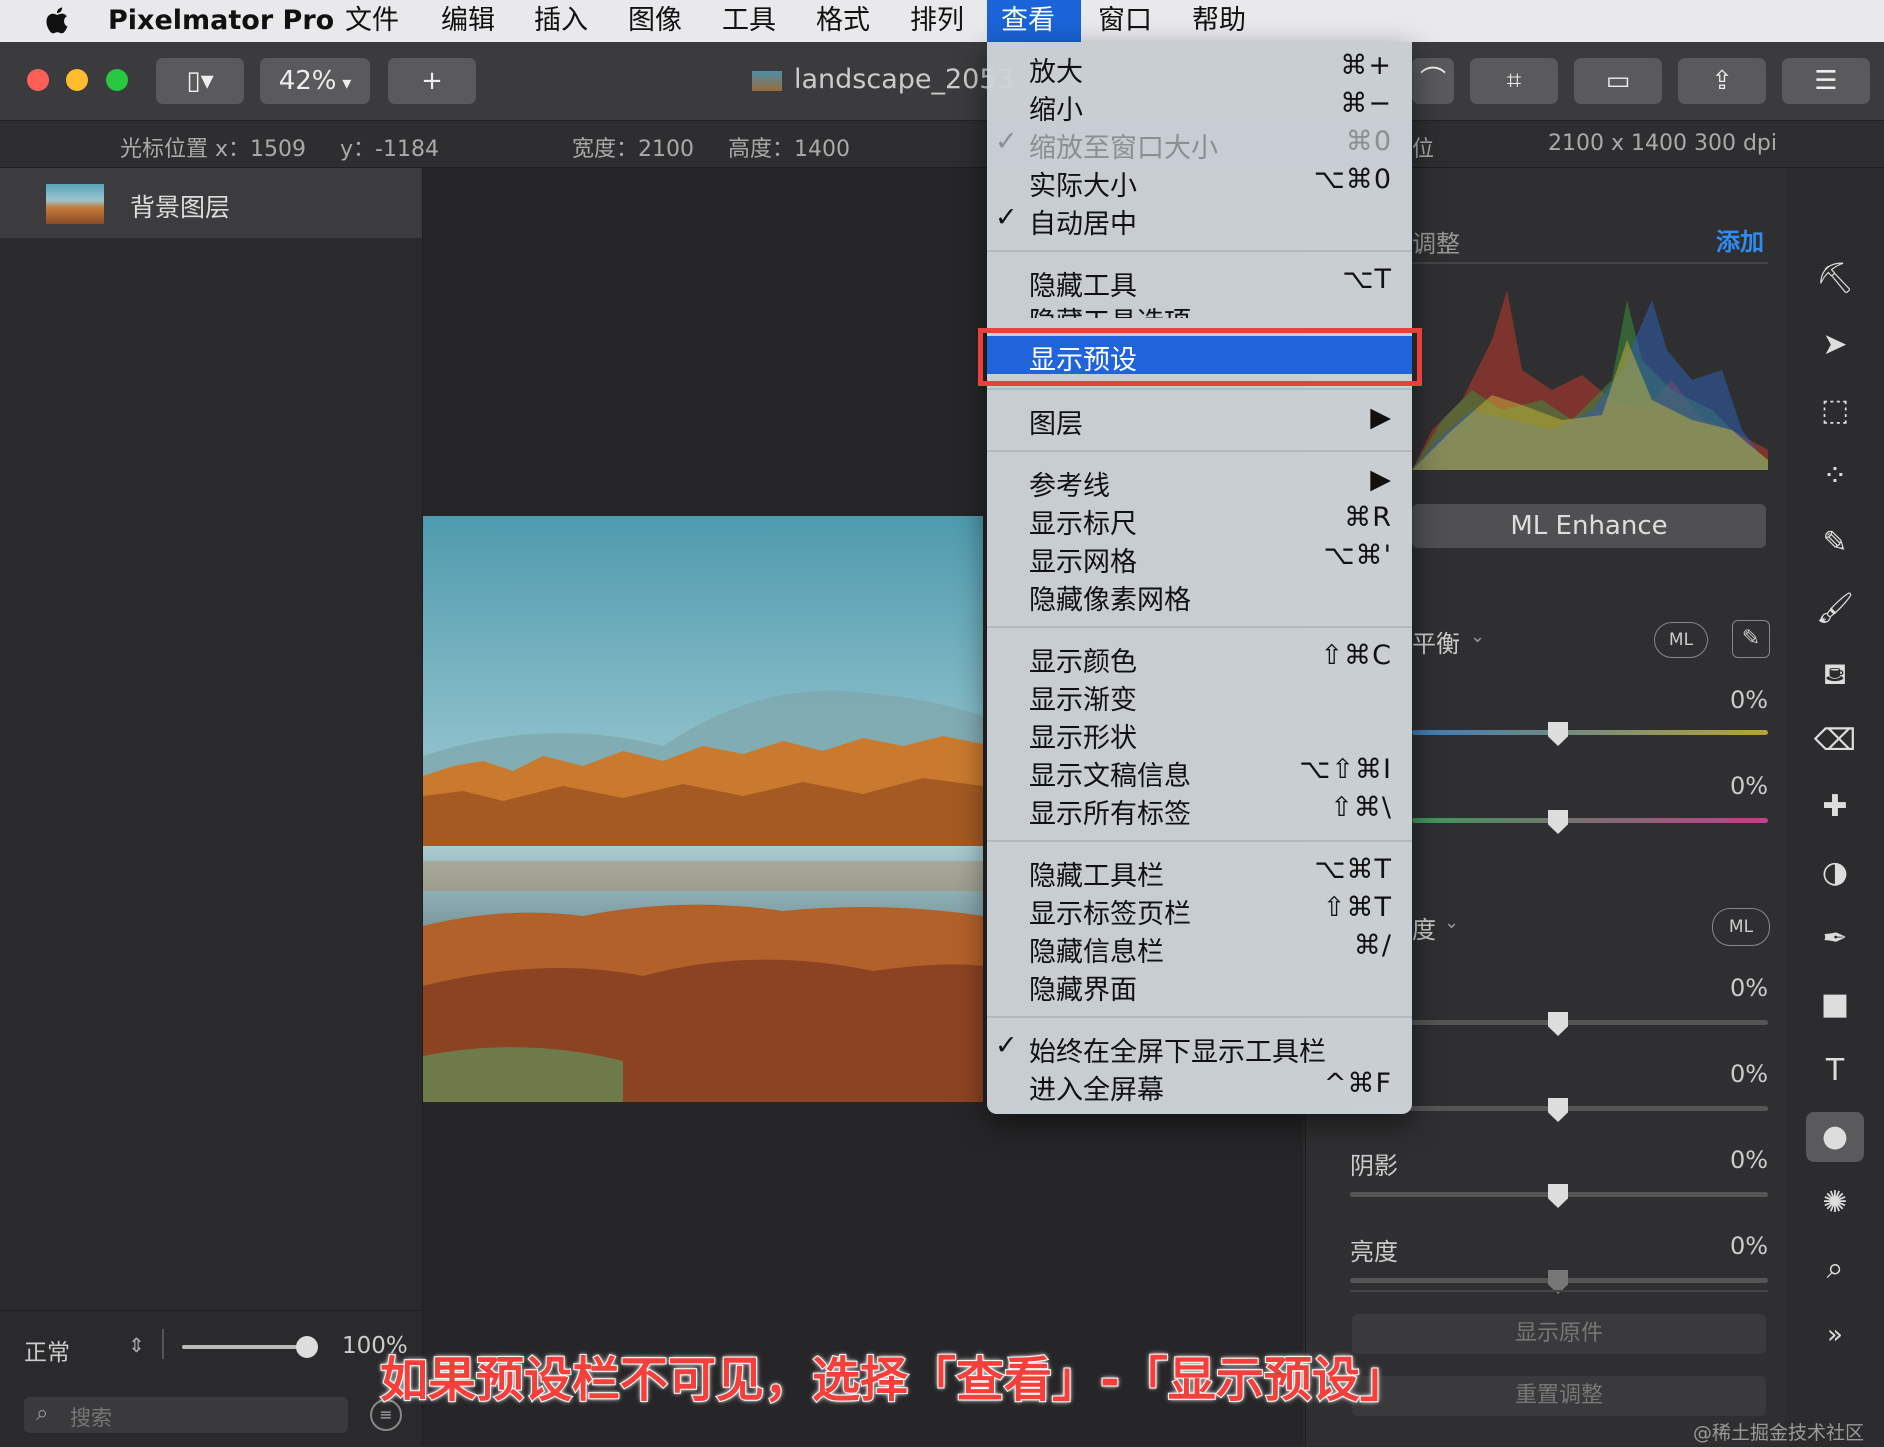 The height and width of the screenshot is (1447, 1884). What do you see at coordinates (211, 1378) in the screenshot?
I see `layers-footer: 正常 ⇕ 100% ⌕ 搜索 ≡` at bounding box center [211, 1378].